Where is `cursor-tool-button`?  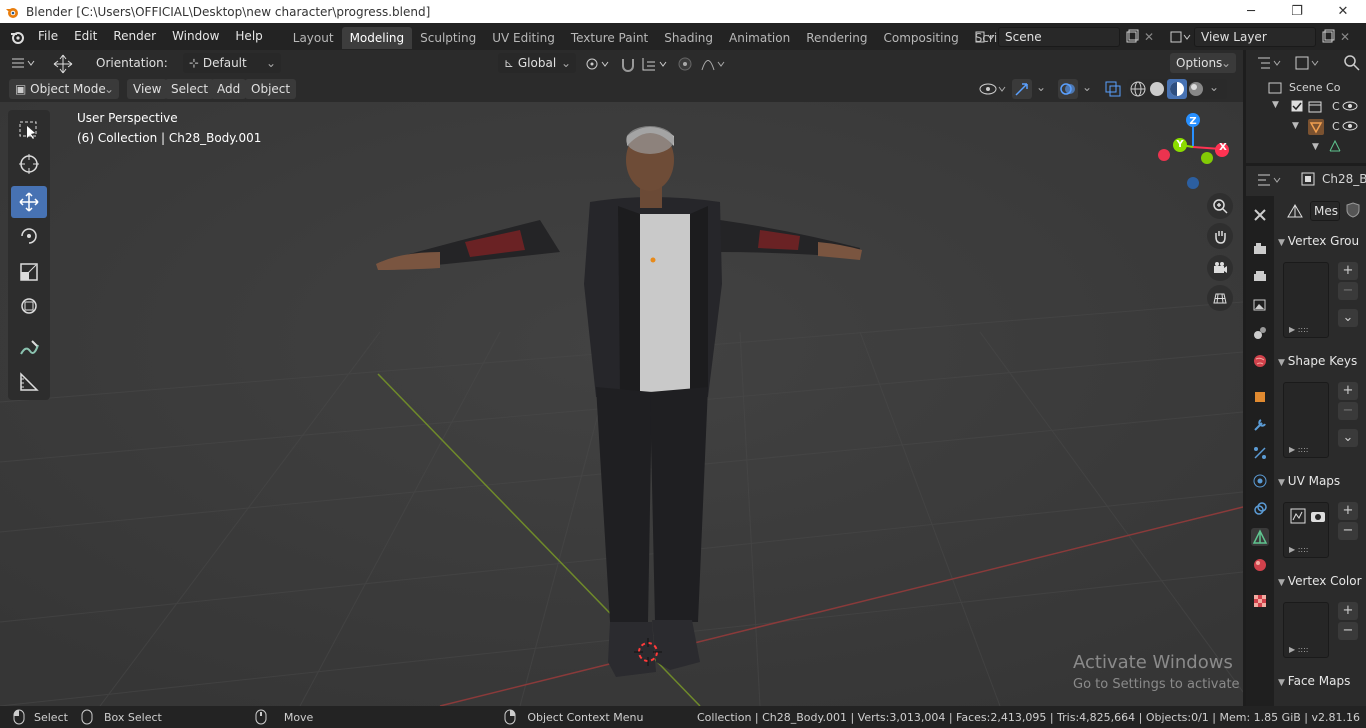
cursor-tool-button is located at coordinates (29, 164).